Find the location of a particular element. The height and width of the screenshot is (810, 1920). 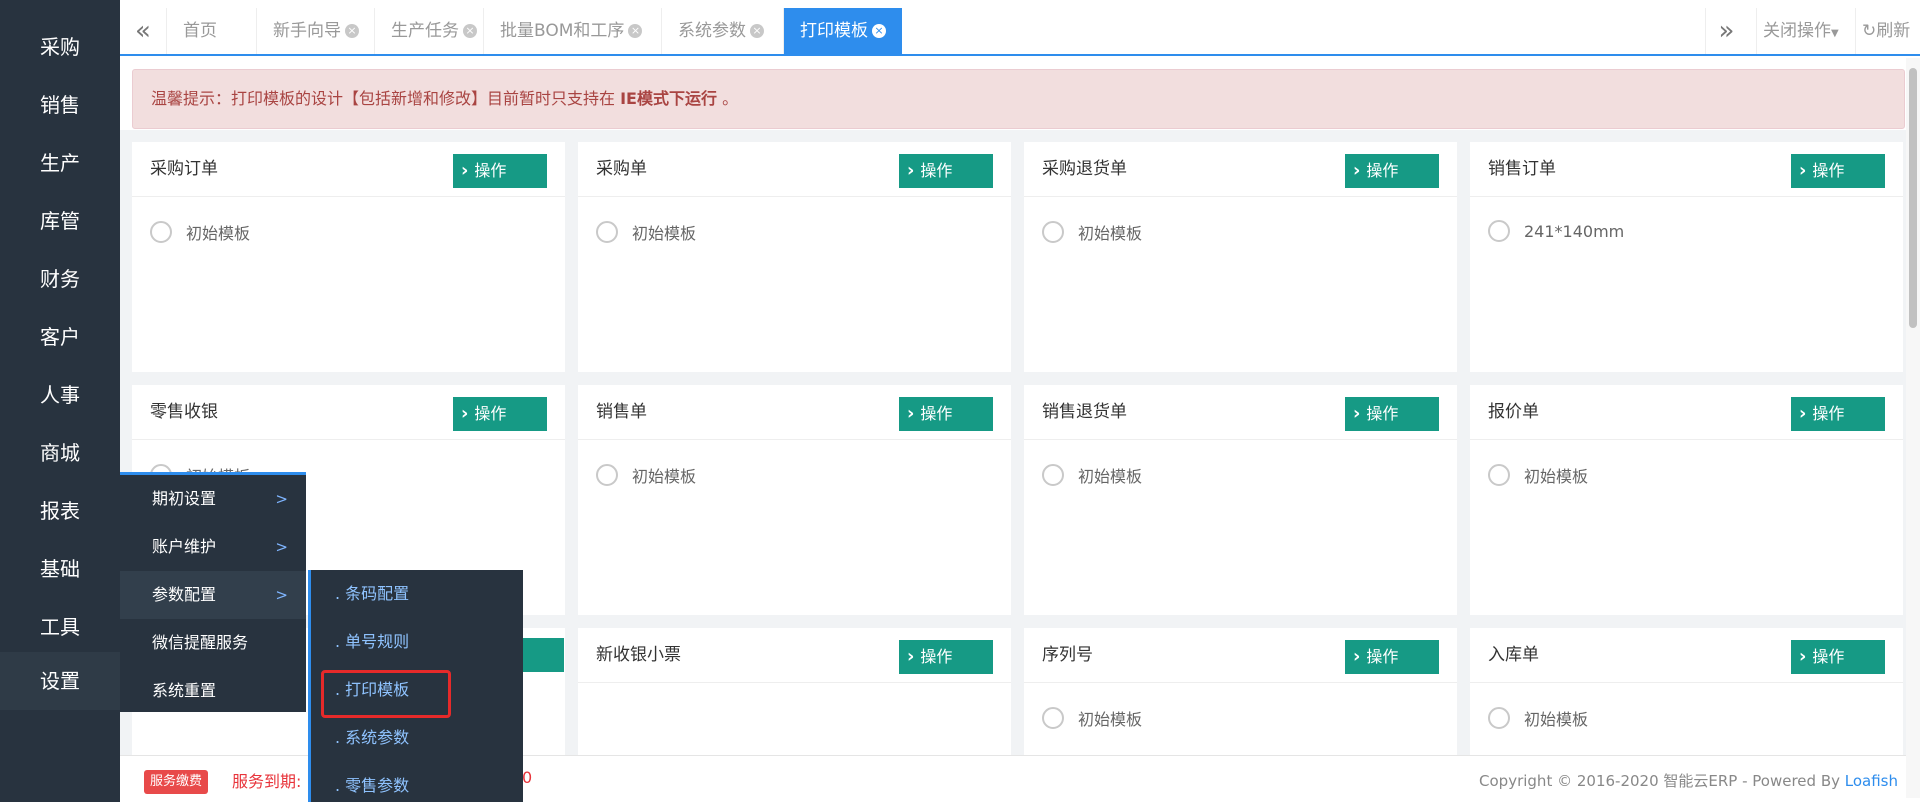

menu-item-barcode-config: . 条码配置 is located at coordinates (417, 594).